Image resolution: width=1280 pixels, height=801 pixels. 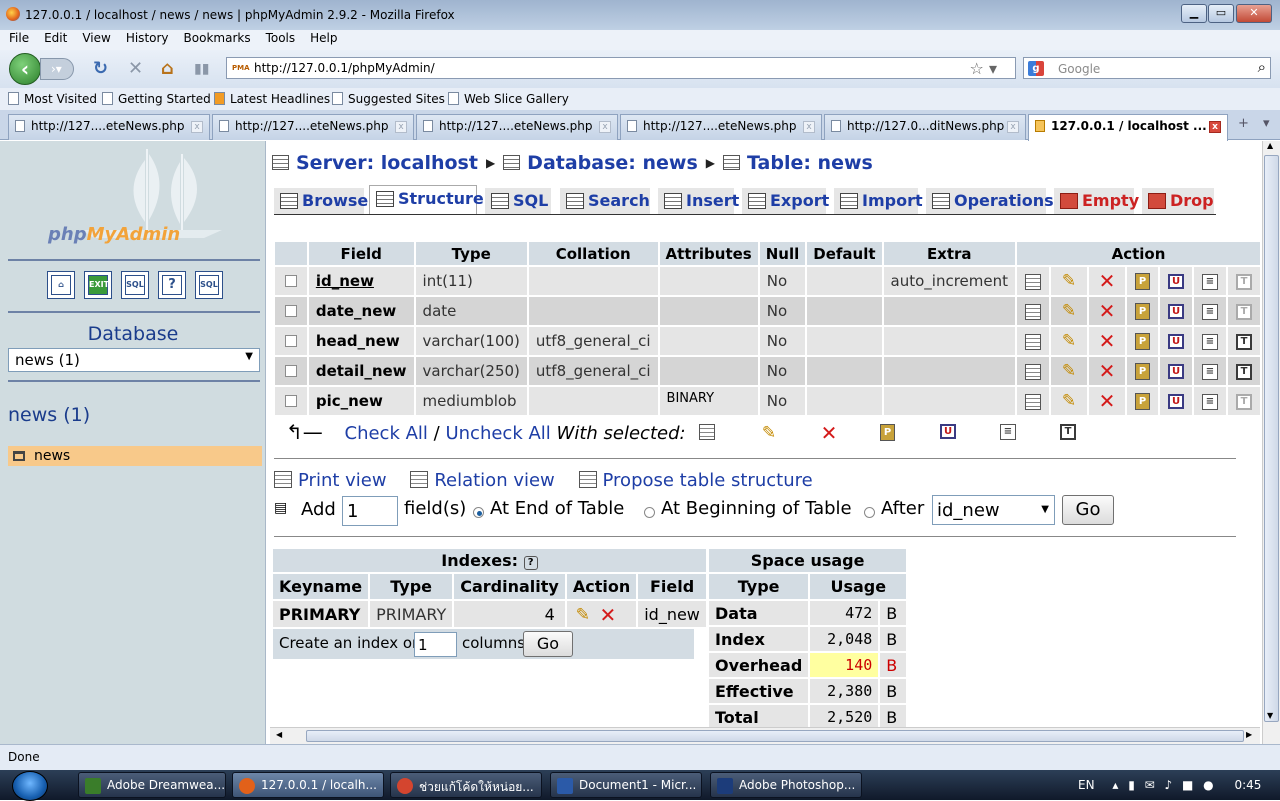 I want to click on at-beginning-radio, so click(x=649, y=512).